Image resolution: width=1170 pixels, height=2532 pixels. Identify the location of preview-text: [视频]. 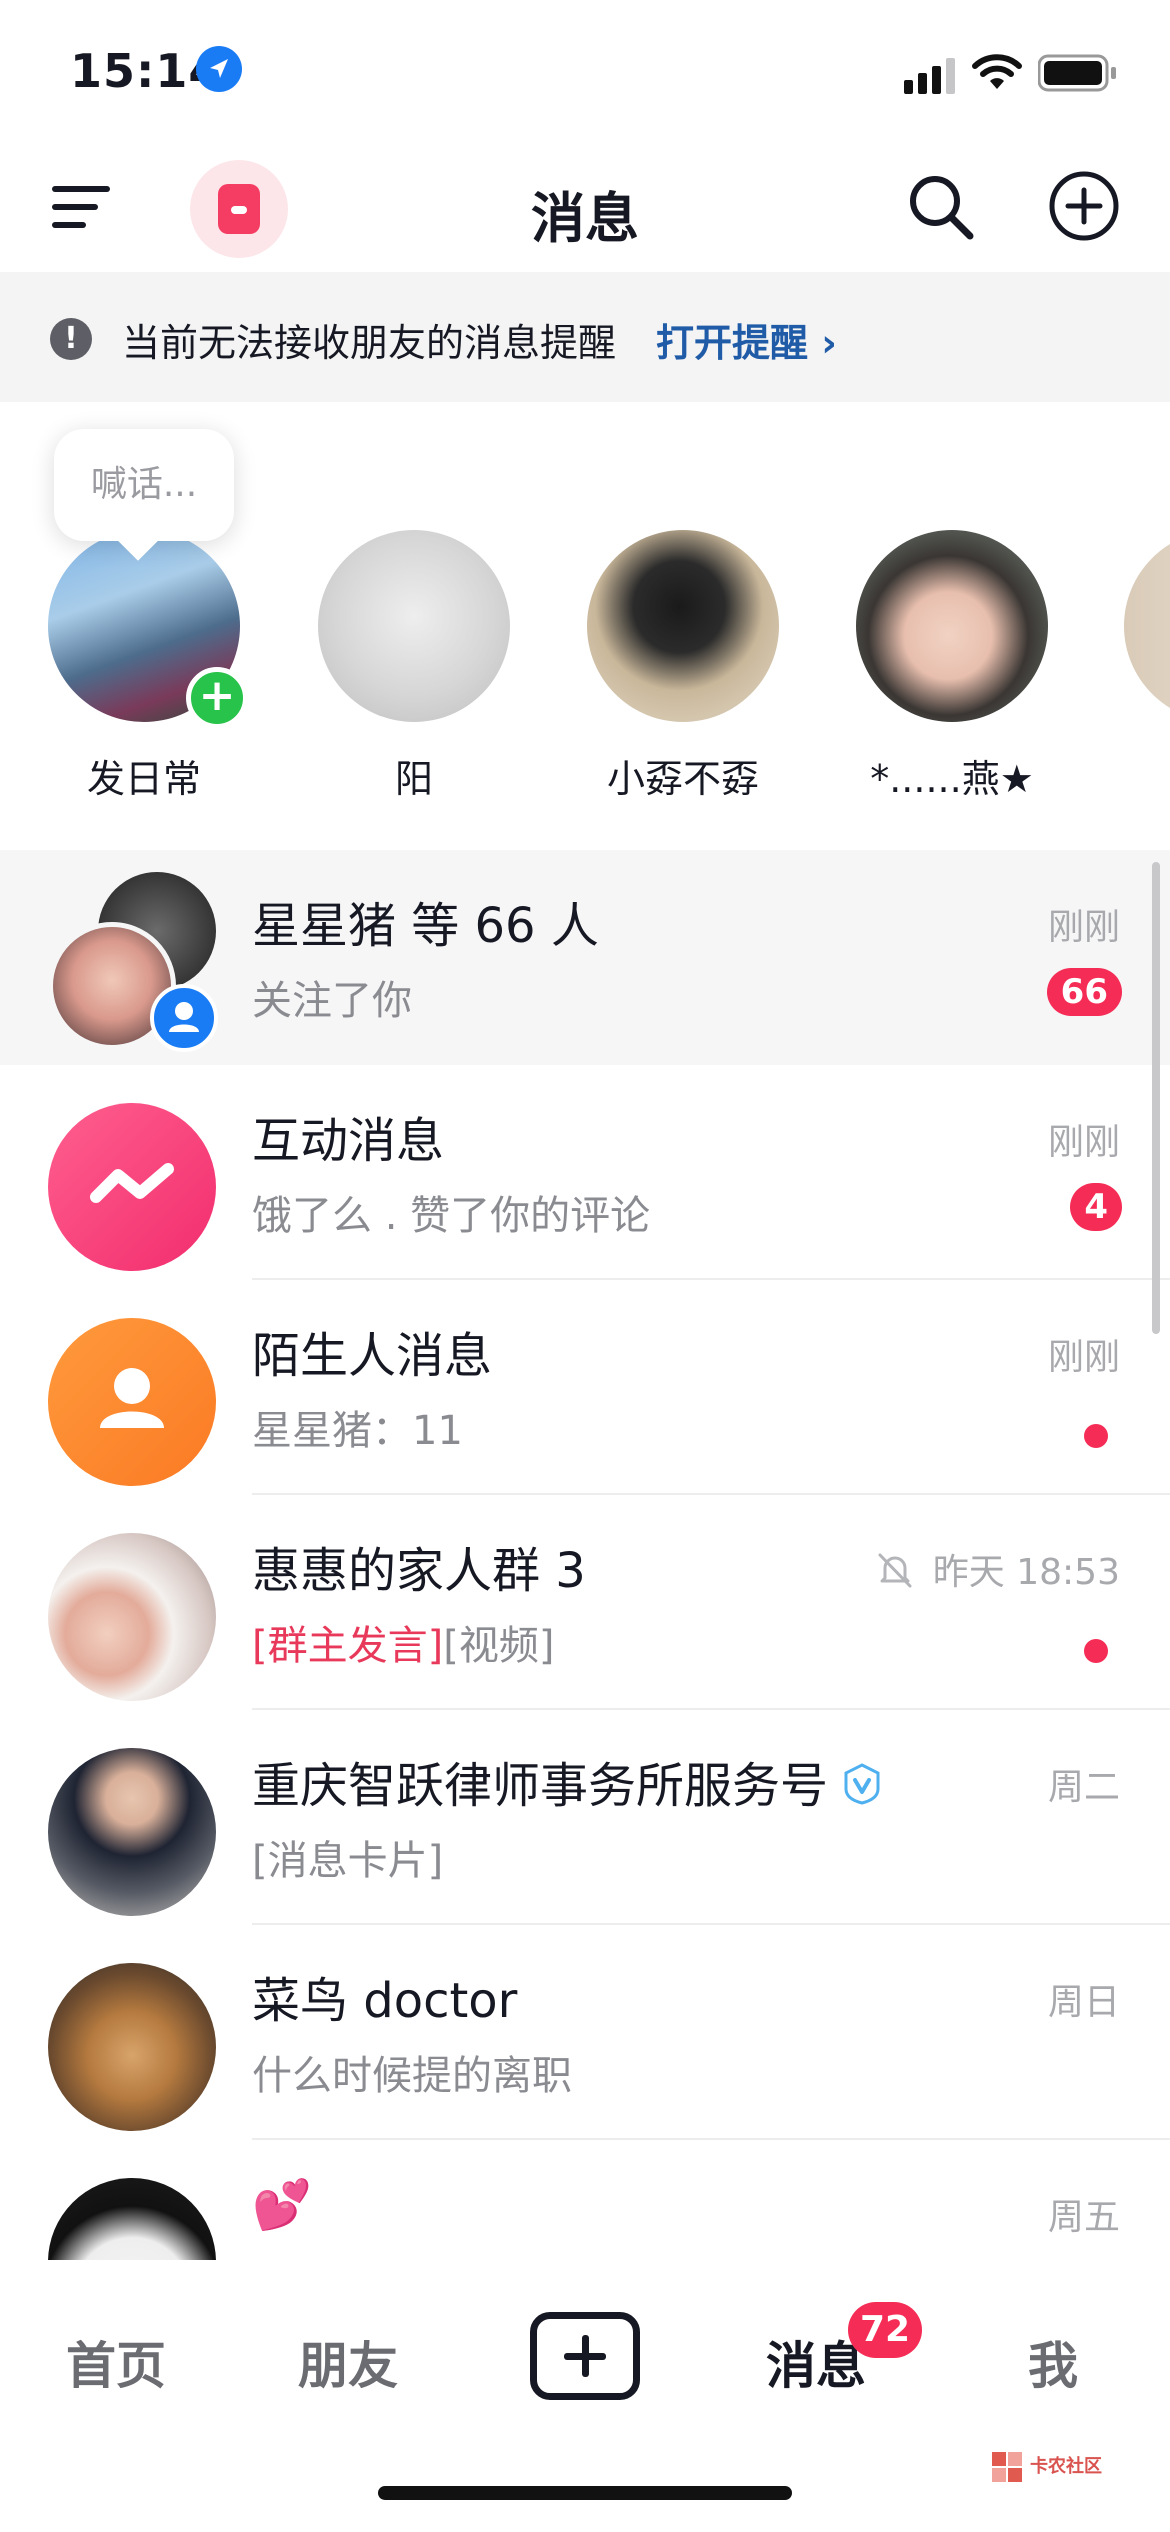
(499, 1646).